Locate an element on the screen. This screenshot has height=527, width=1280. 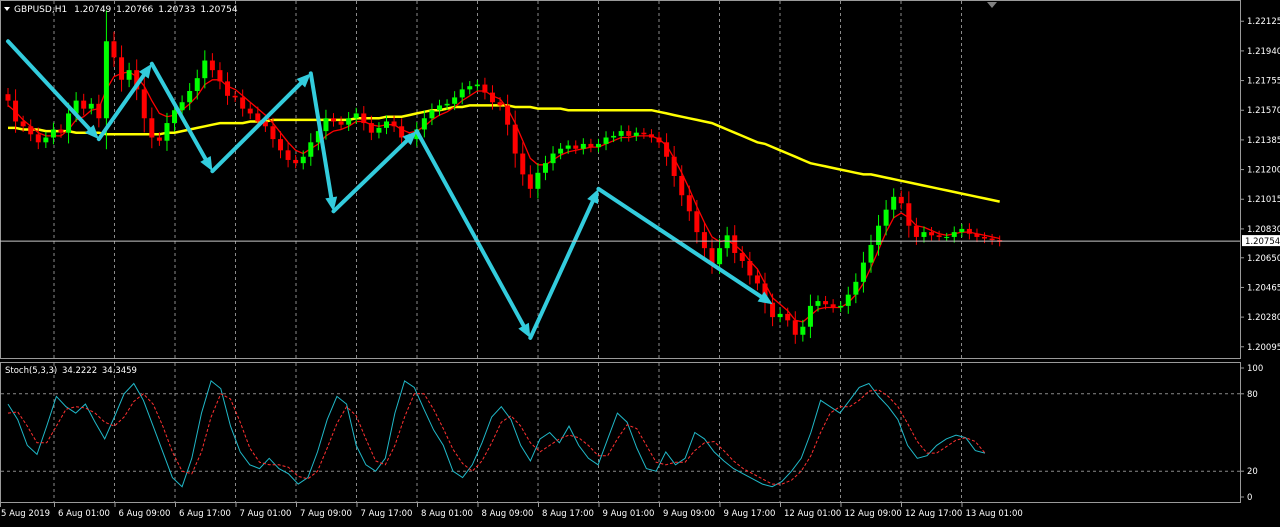
price-tick-label: 1.21940 is located at coordinates (1263, 52).